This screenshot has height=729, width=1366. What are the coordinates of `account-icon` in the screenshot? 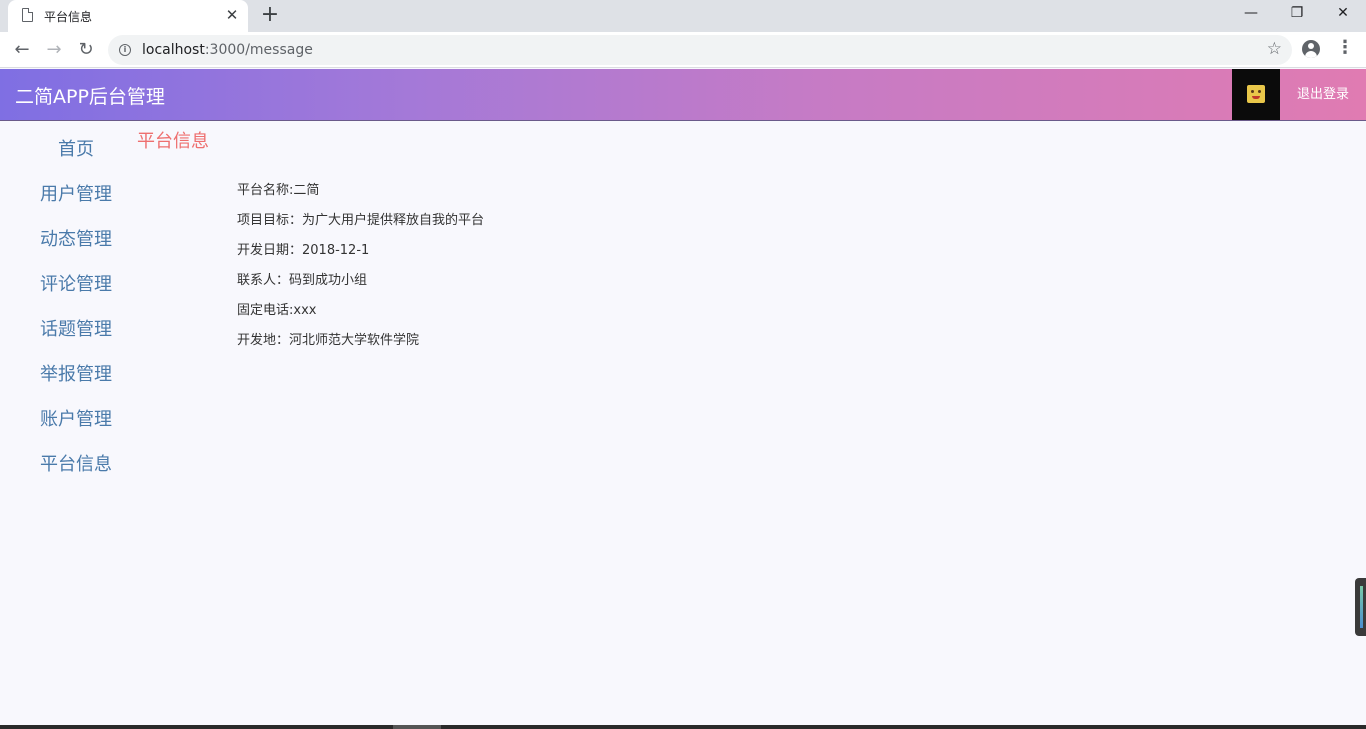 It's located at (1311, 49).